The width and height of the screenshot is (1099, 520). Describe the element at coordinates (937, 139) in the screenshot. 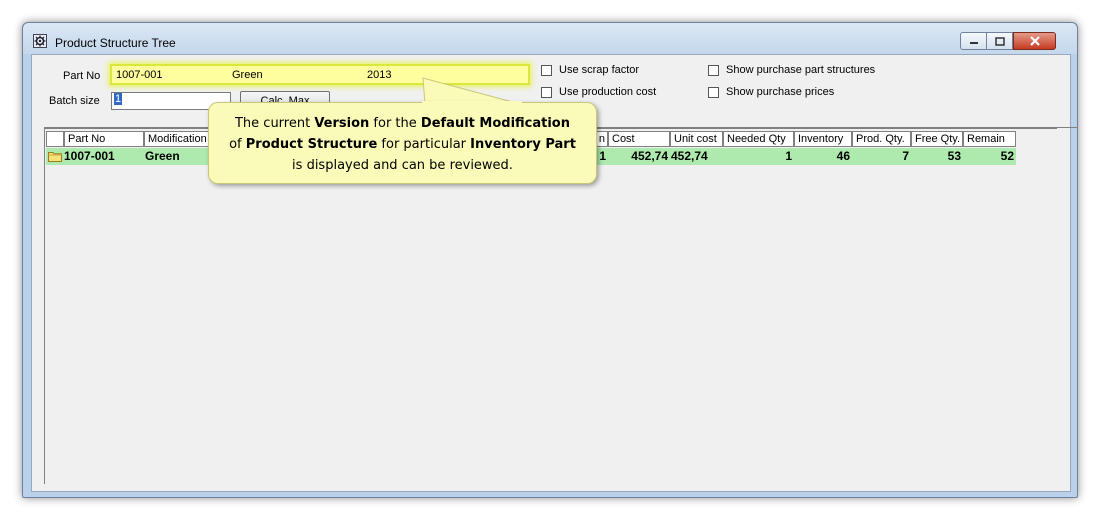

I see `col-header-free-qty: Free Qty.` at that location.